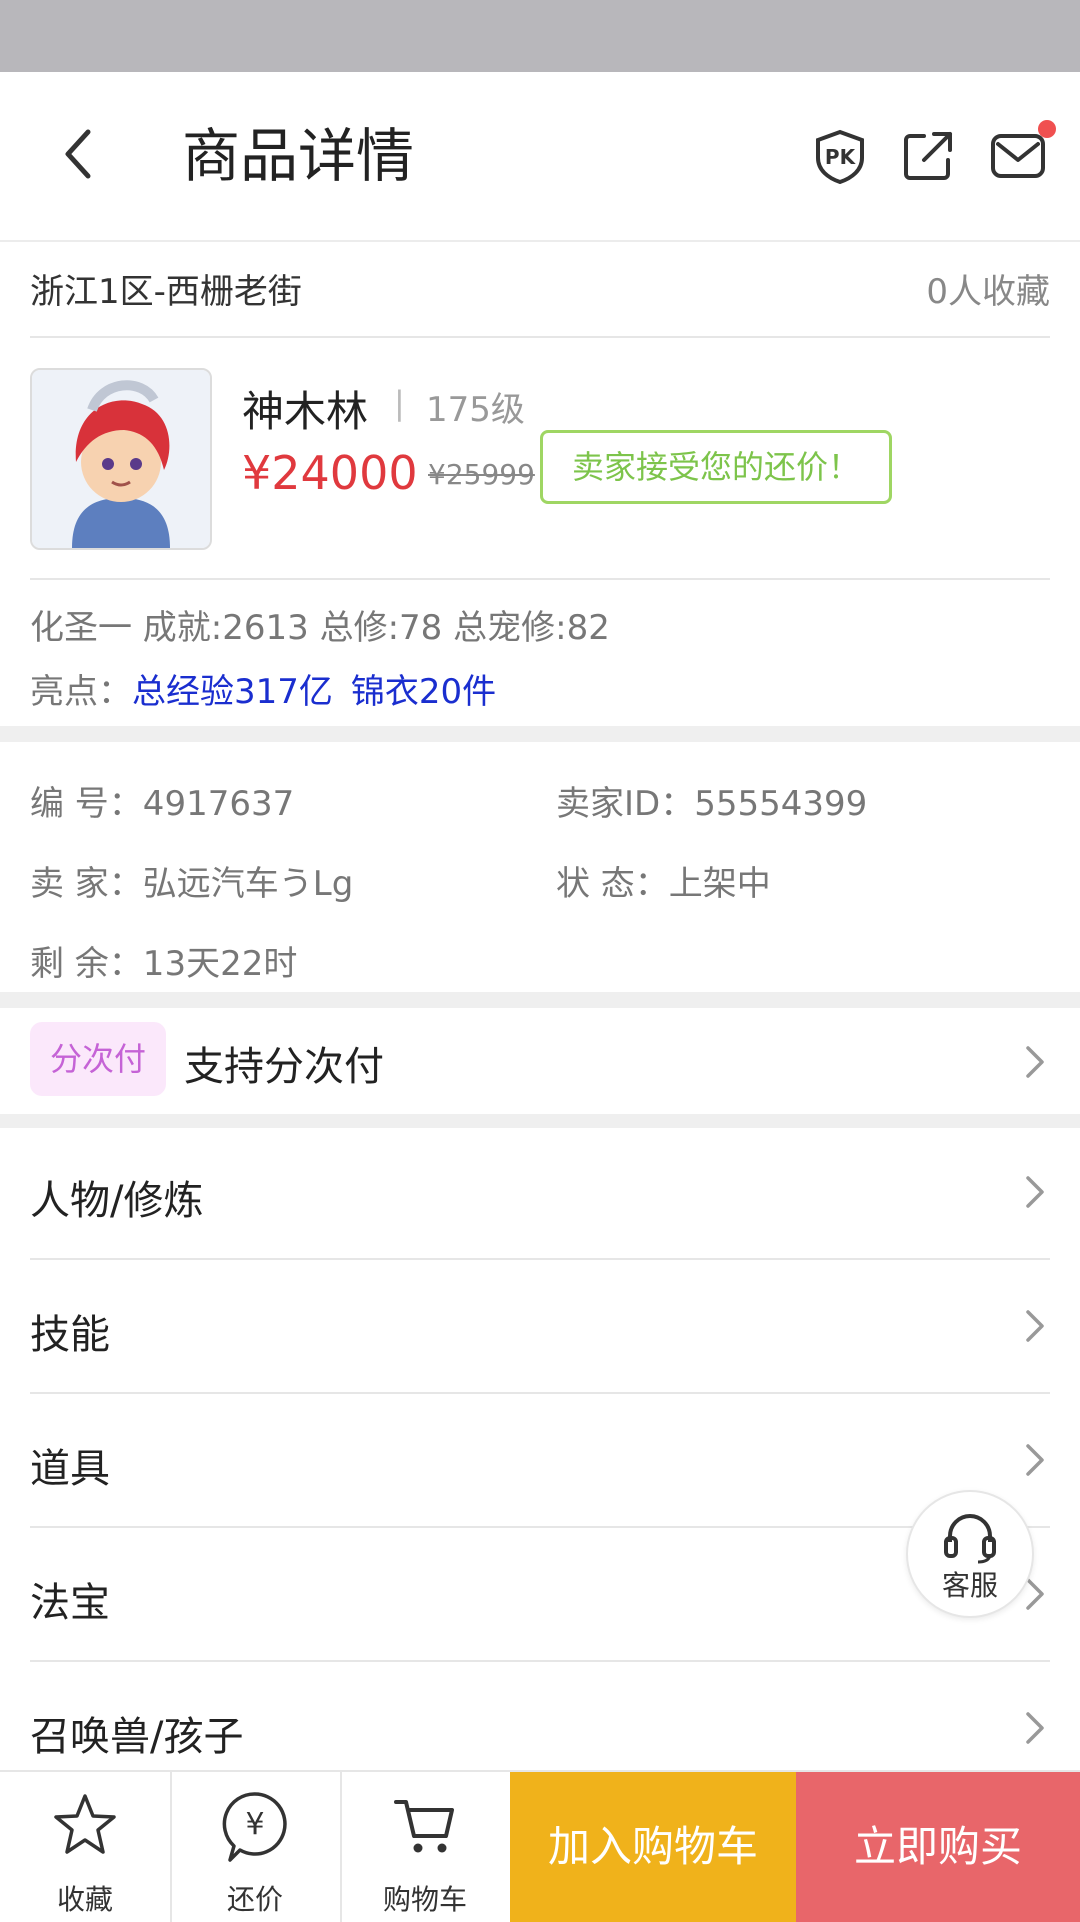  I want to click on character-stats: 化圣一 成就:2613 总修:78 总宠修:82, so click(320, 628).